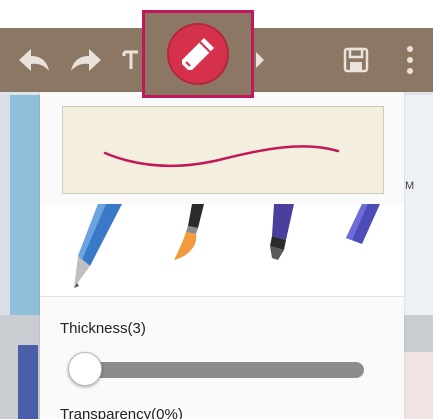 The width and height of the screenshot is (433, 419). I want to click on thickness-label: Thickness(3), so click(103, 328).